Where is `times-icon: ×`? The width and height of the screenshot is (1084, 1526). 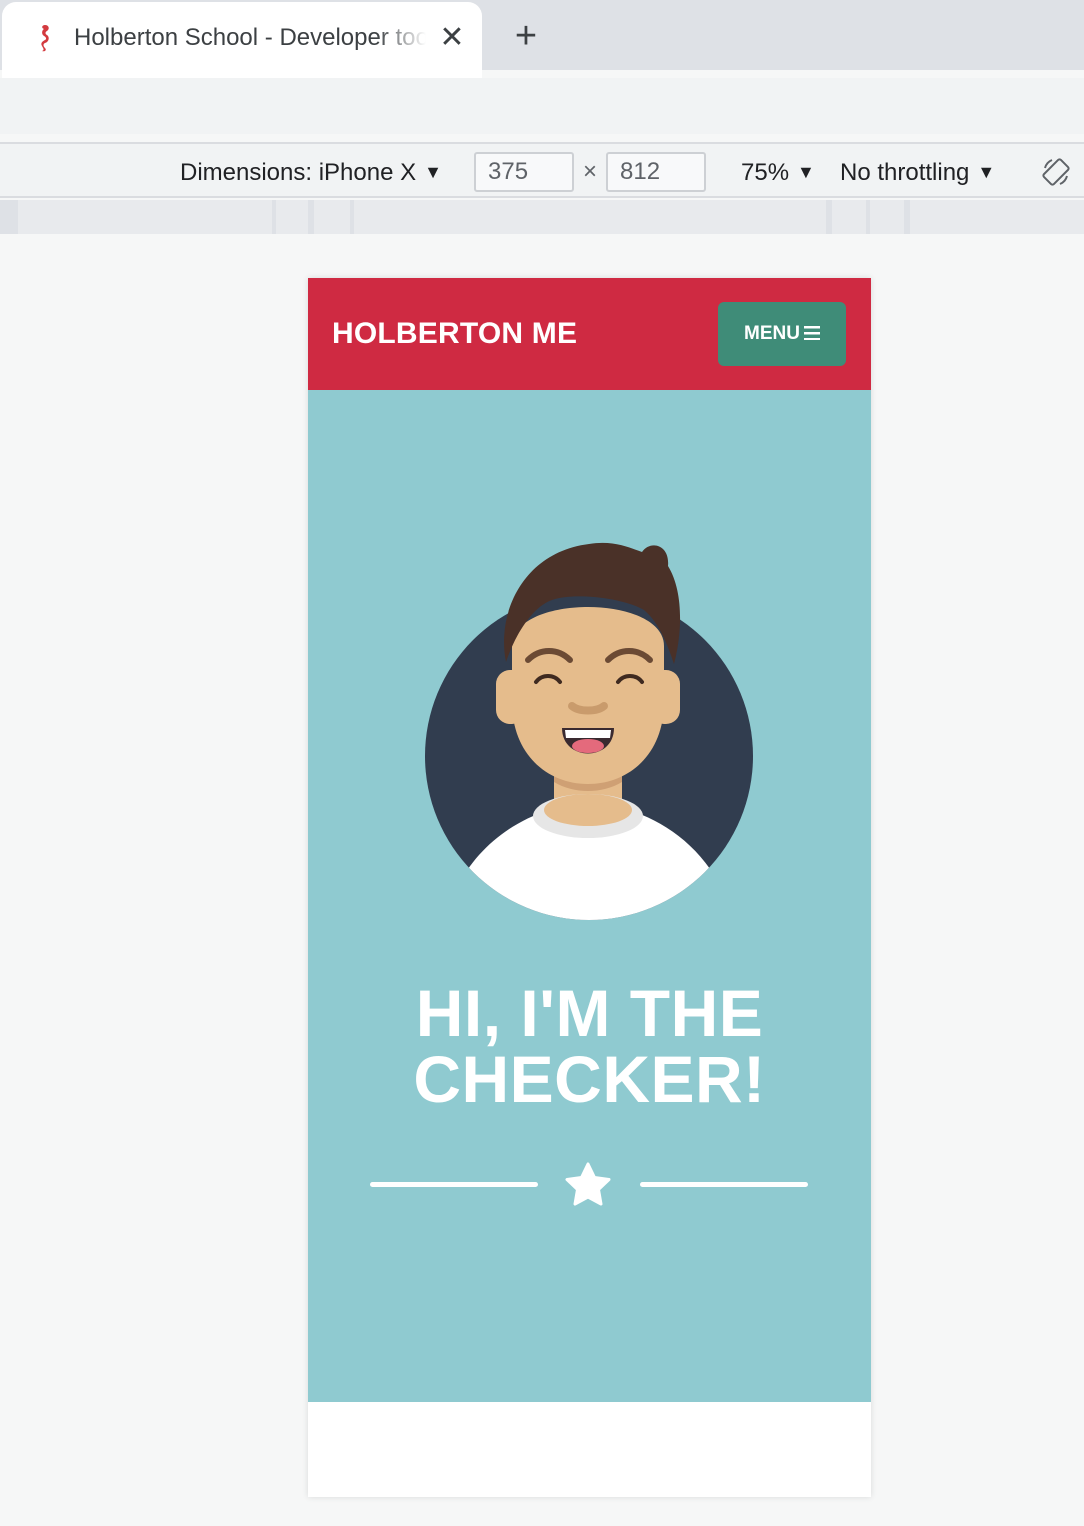 times-icon: × is located at coordinates (589, 171).